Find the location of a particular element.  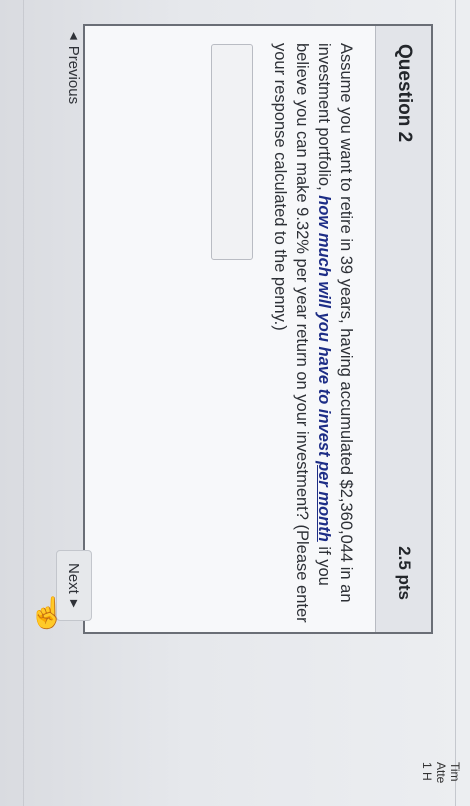

answer-input is located at coordinates (232, 152).